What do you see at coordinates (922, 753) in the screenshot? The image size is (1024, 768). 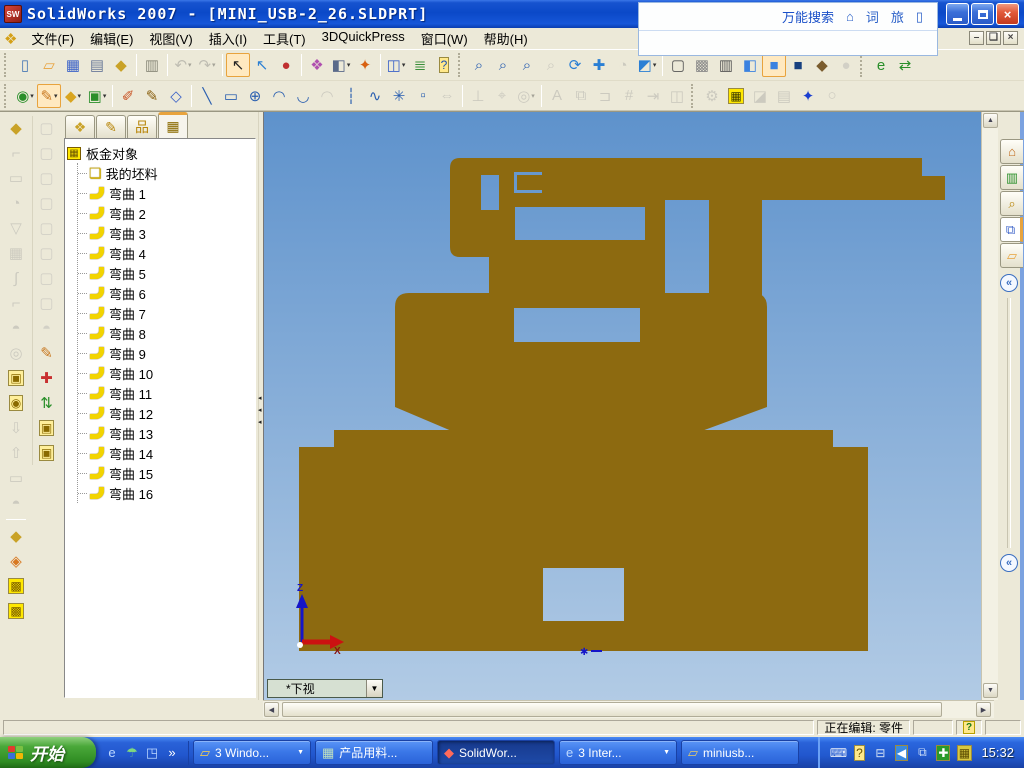 I see `network-tray-icon: ⧉` at bounding box center [922, 753].